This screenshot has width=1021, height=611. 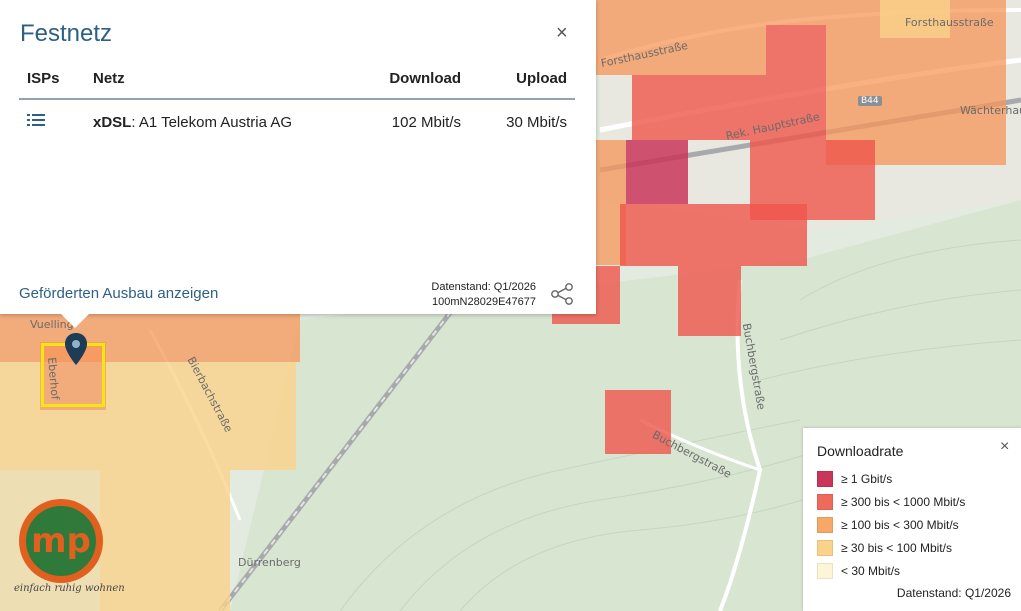 I want to click on road-label: Forsthausstraße, so click(x=949, y=22).